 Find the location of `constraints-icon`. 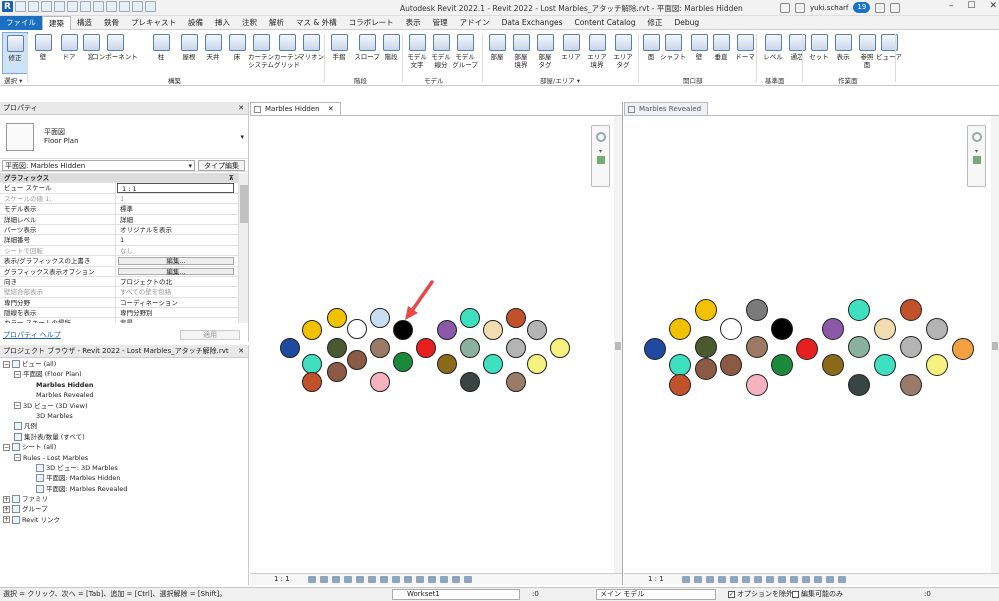

constraints-icon is located at coordinates (456, 579).